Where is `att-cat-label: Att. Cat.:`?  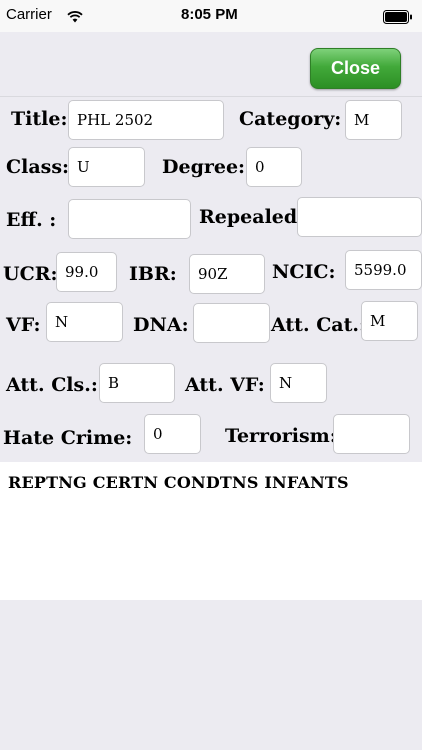 att-cat-label: Att. Cat.: is located at coordinates (319, 325).